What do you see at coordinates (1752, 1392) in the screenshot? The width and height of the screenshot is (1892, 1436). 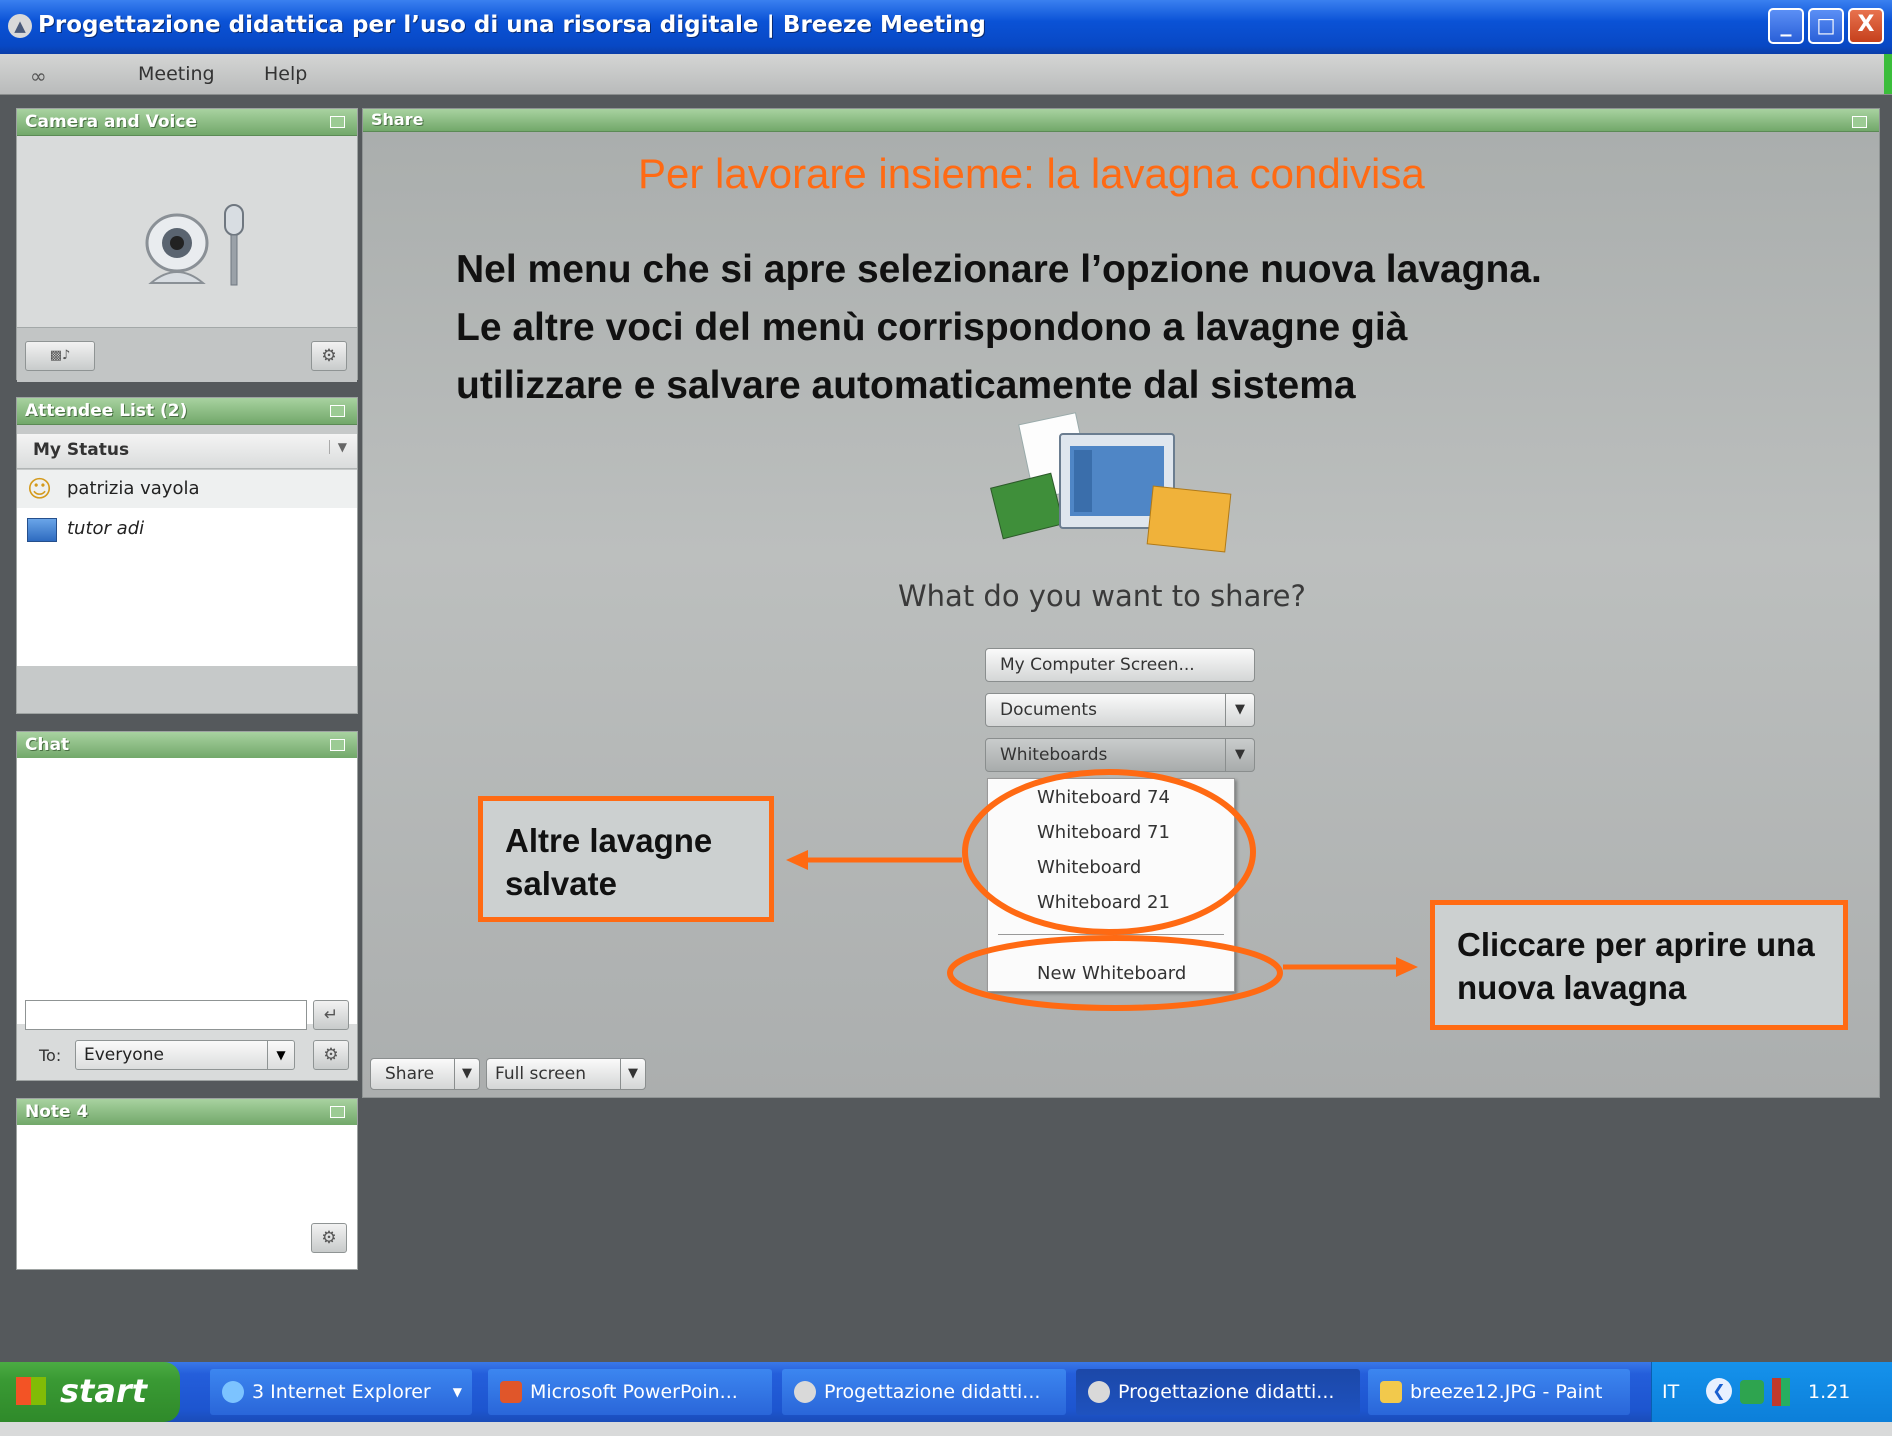 I see `network-icon` at bounding box center [1752, 1392].